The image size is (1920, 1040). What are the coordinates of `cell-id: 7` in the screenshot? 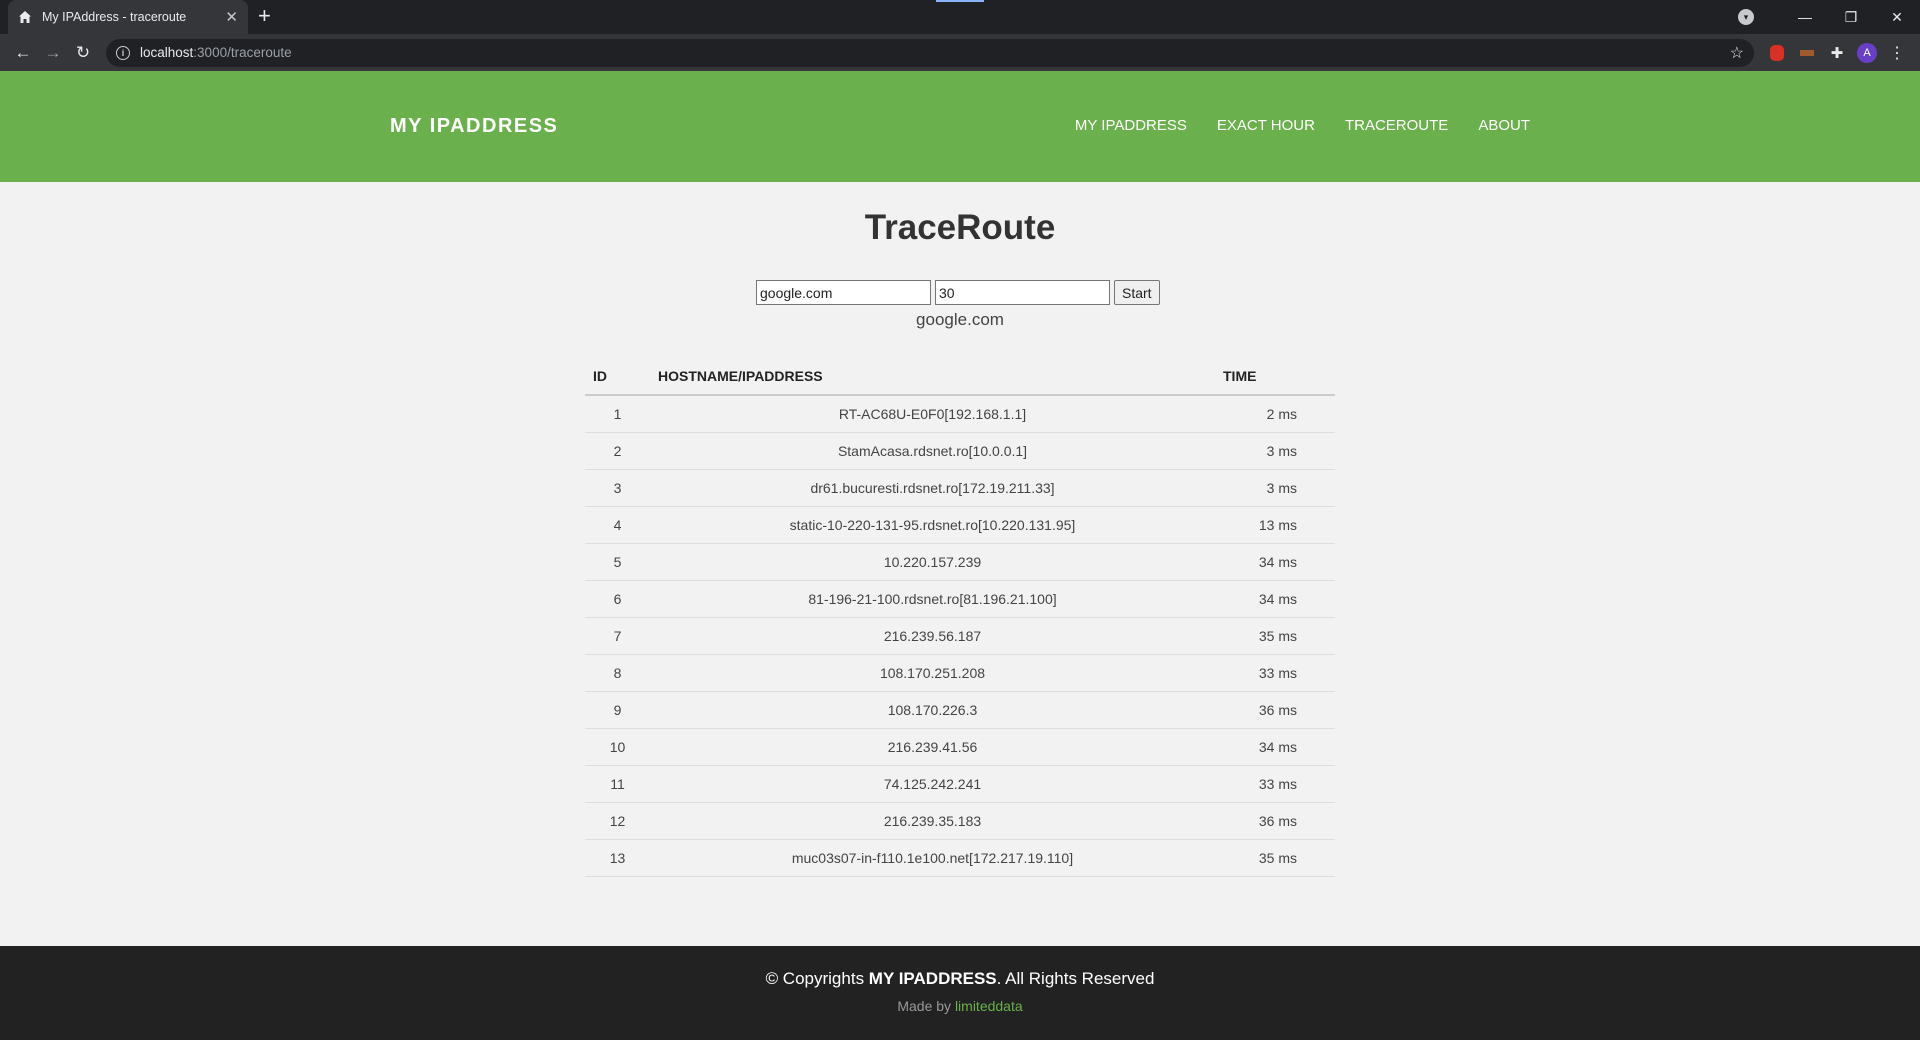 It's located at (617, 636).